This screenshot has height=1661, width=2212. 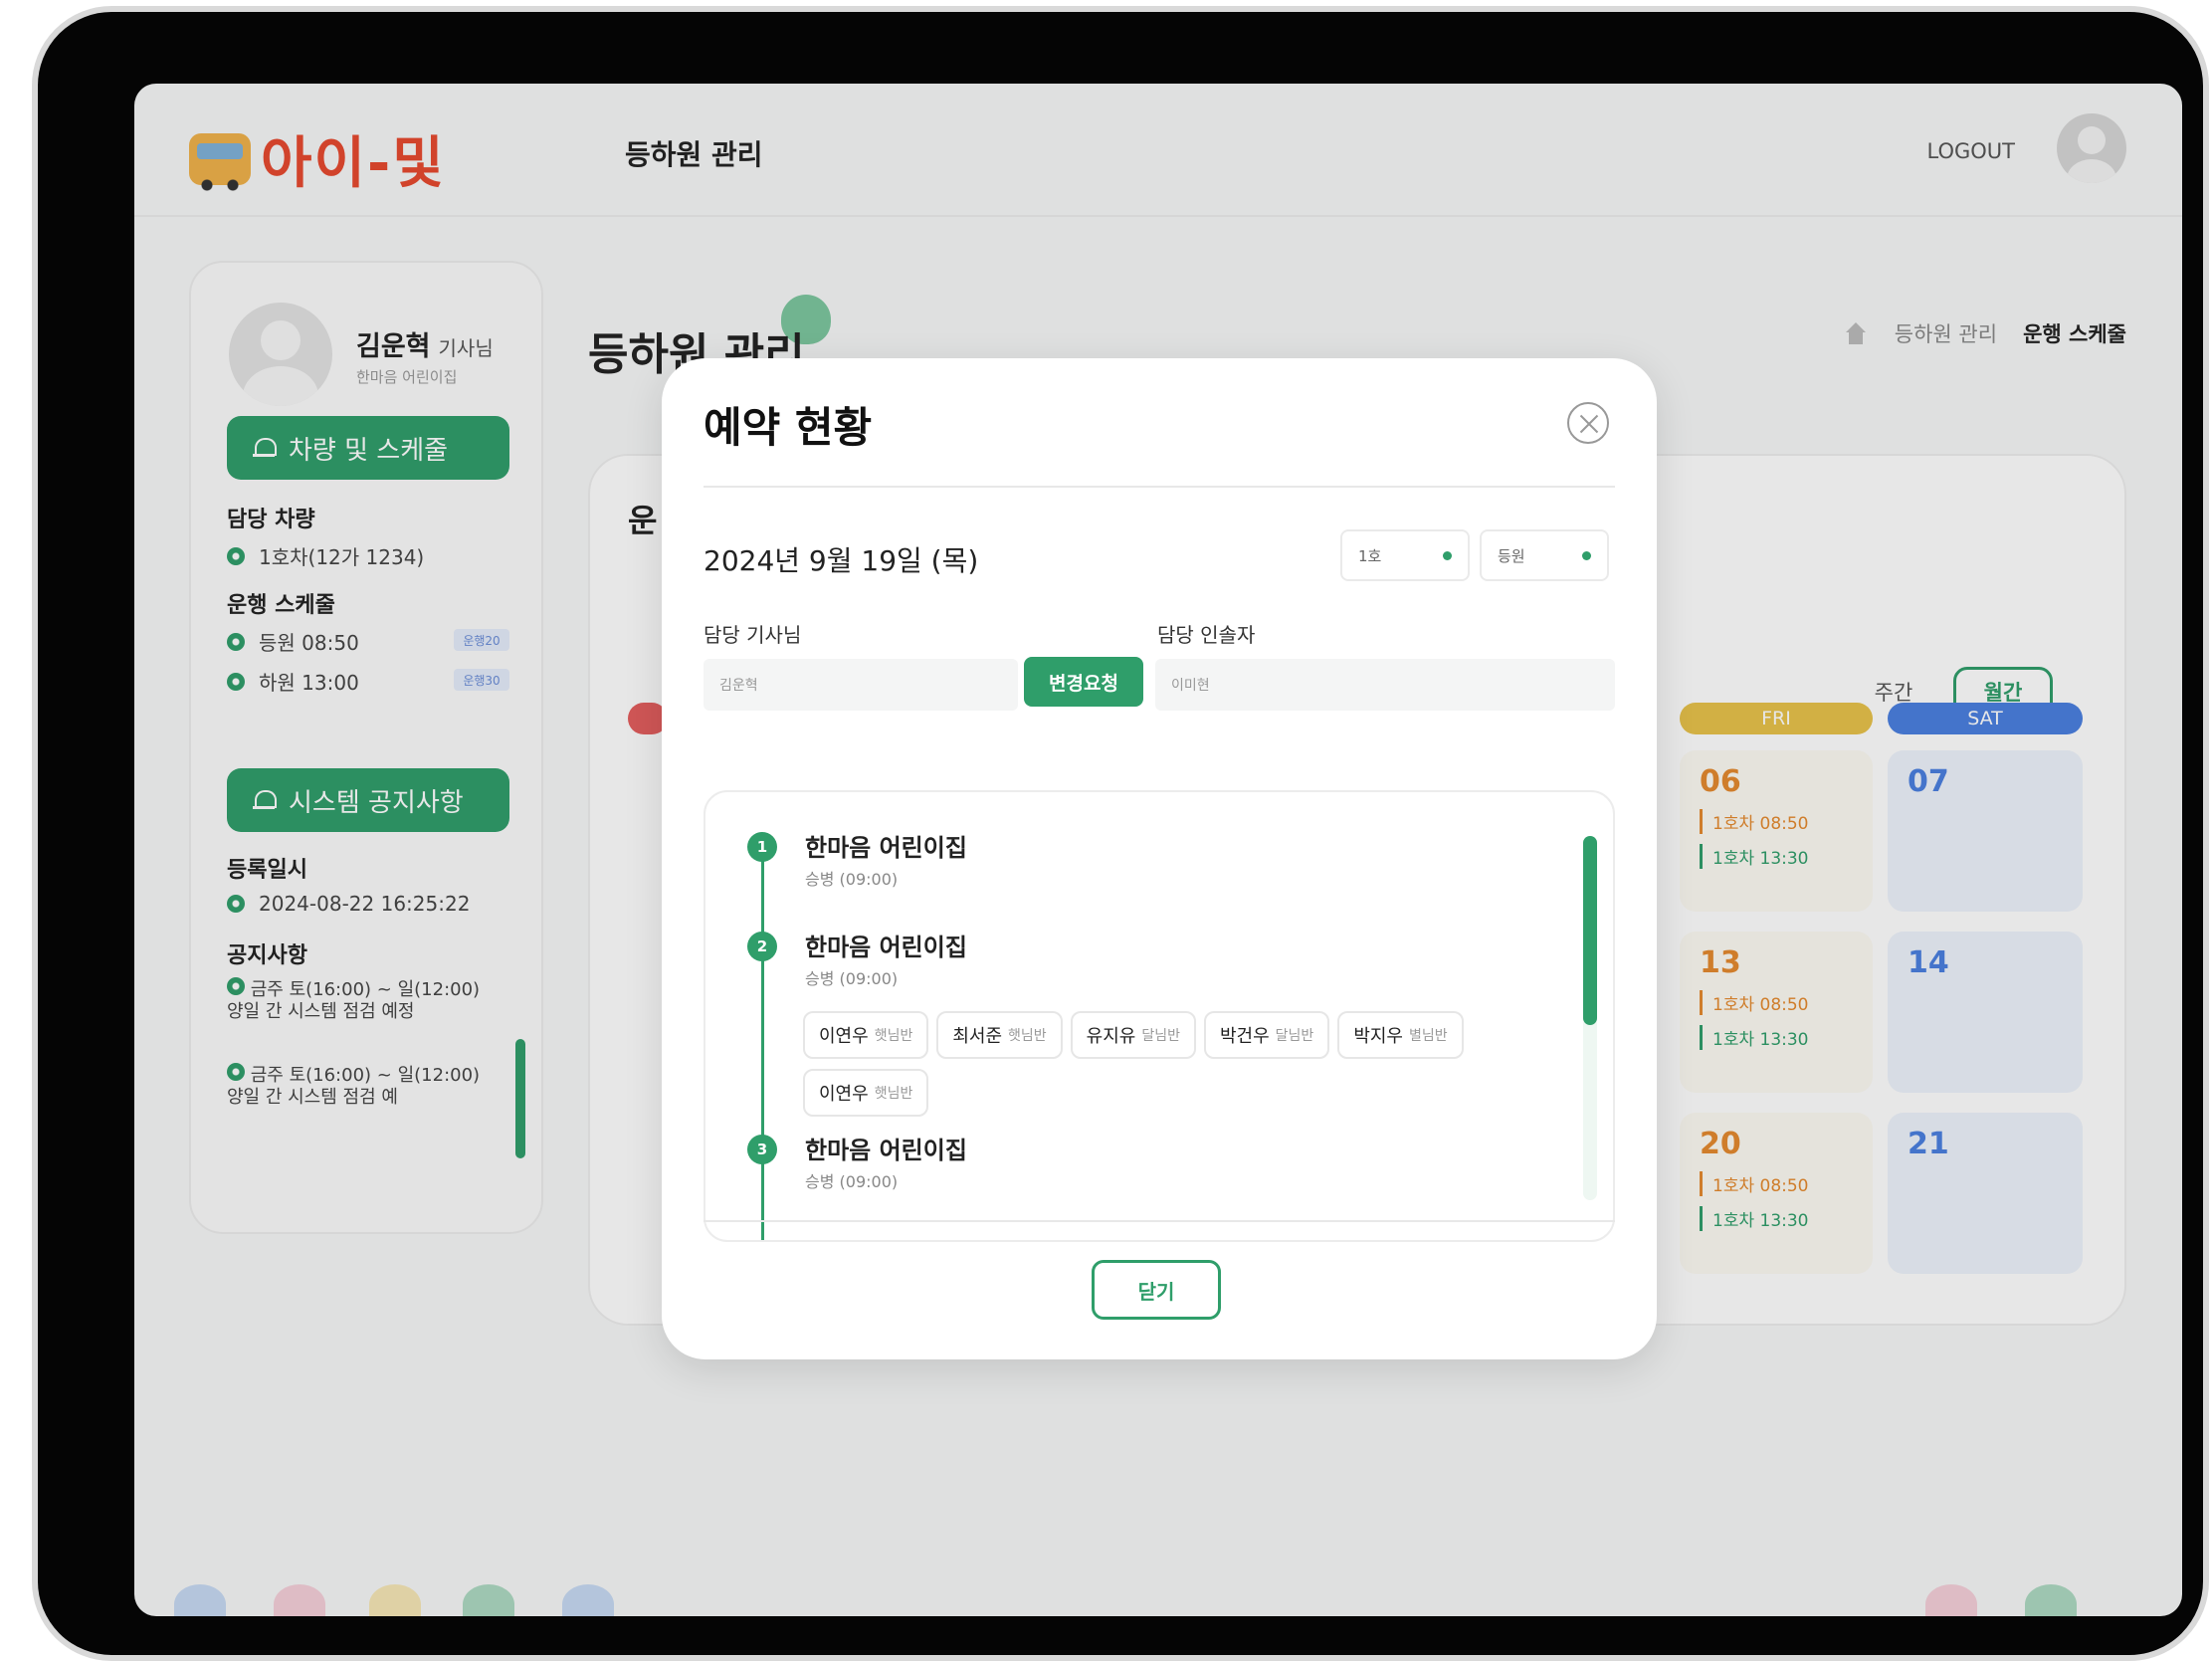 What do you see at coordinates (762, 1149) in the screenshot?
I see `stop-number: 3` at bounding box center [762, 1149].